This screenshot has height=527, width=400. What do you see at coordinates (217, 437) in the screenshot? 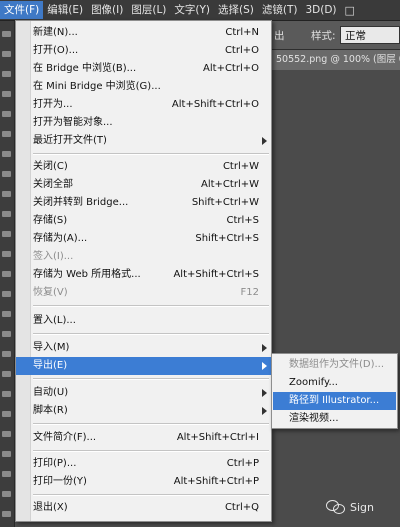
I see `menu-item-shortcut: Alt+Shift+Ctrl+I` at bounding box center [217, 437].